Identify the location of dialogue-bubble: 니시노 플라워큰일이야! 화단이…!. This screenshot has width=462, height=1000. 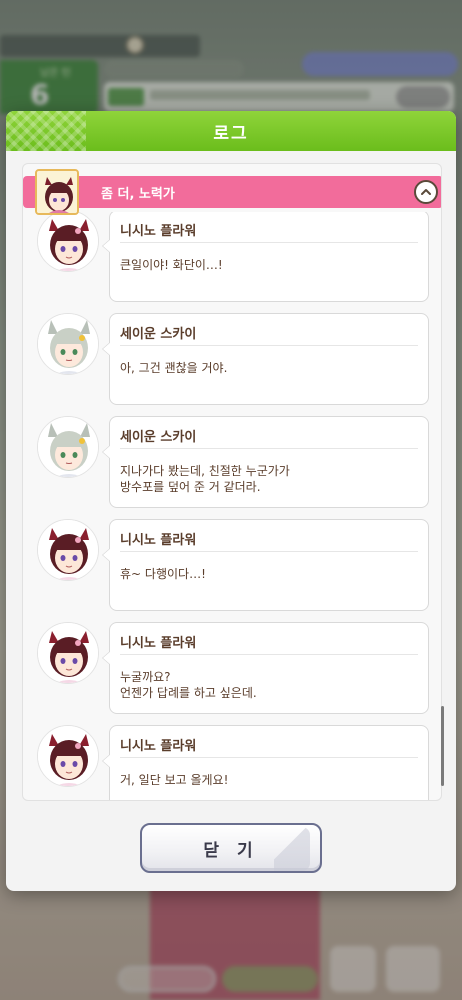
(265, 257).